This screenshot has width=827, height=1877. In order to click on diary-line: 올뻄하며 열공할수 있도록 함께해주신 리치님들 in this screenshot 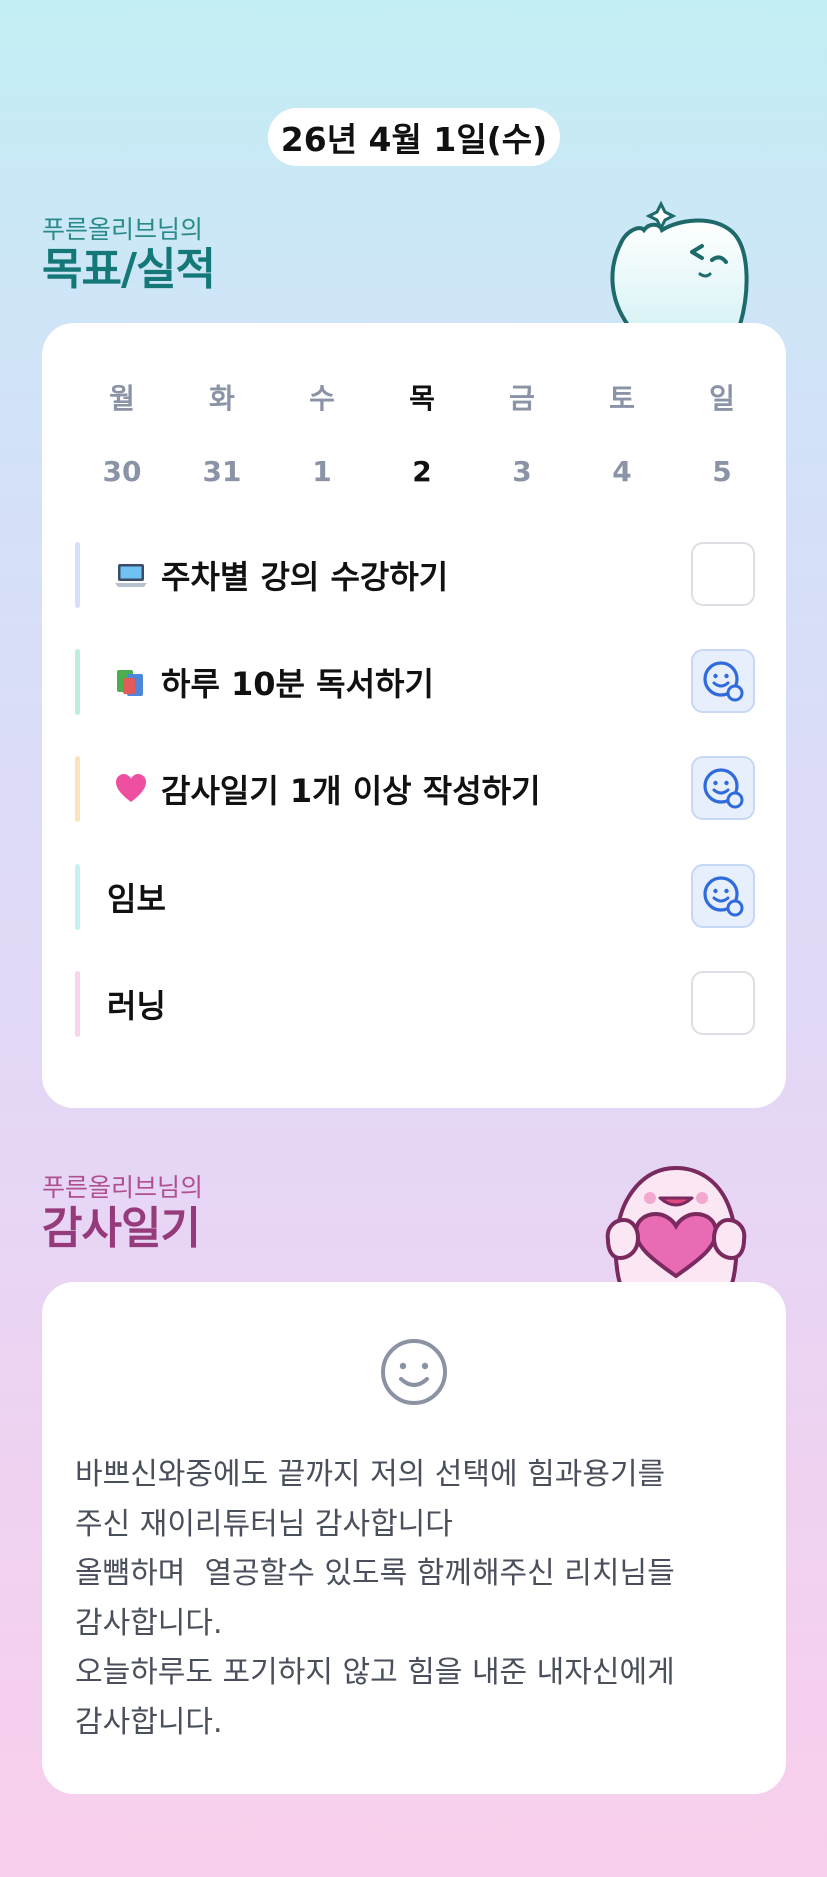, I will do `click(375, 1573)`.